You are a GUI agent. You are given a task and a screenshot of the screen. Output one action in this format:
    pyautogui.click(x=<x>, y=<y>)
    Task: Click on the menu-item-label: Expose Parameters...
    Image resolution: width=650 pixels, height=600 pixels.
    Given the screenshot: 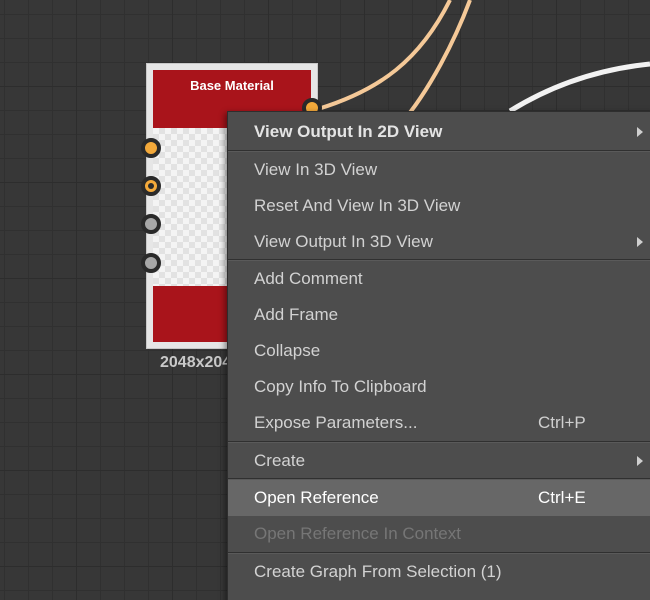 What is the action you would take?
    pyautogui.click(x=336, y=422)
    